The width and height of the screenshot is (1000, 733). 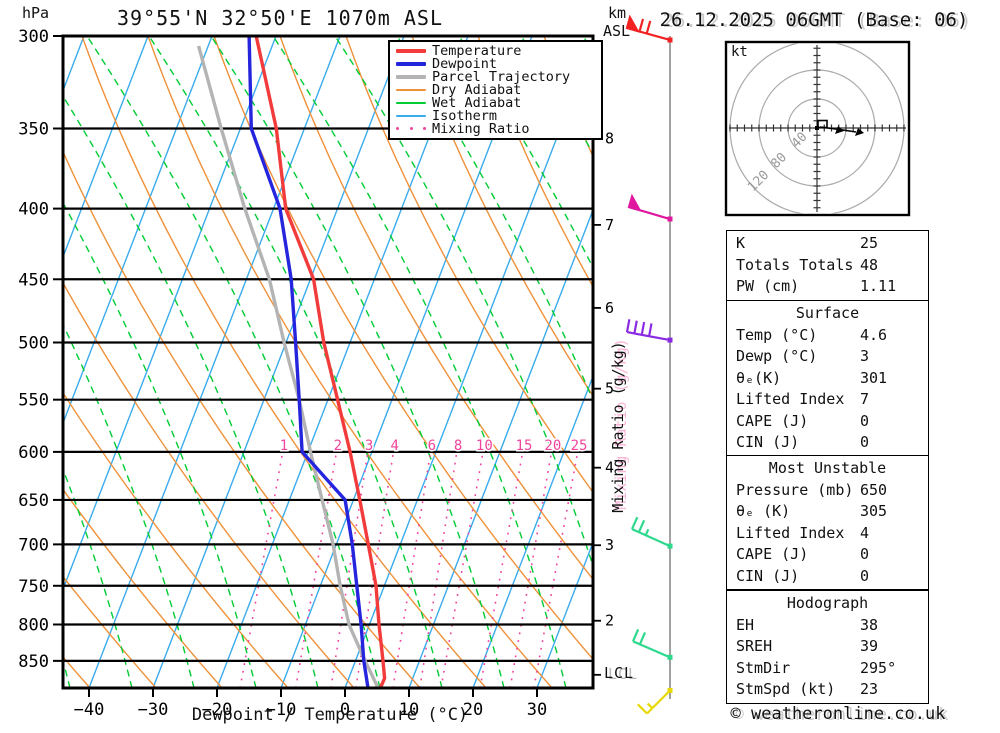 I want to click on row-label: SREH, so click(x=754, y=646).